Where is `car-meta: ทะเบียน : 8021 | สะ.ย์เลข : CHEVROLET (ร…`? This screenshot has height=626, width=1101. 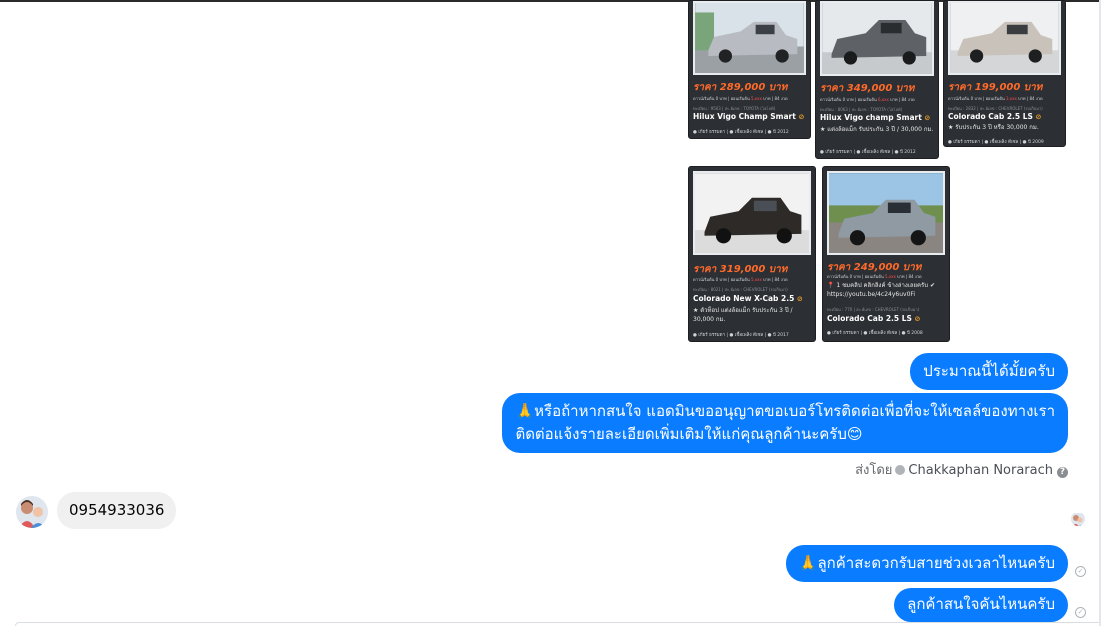 car-meta: ทะเบียน : 8021 | สะ.ย์เลข : CHEVROLET (ร… is located at coordinates (740, 289).